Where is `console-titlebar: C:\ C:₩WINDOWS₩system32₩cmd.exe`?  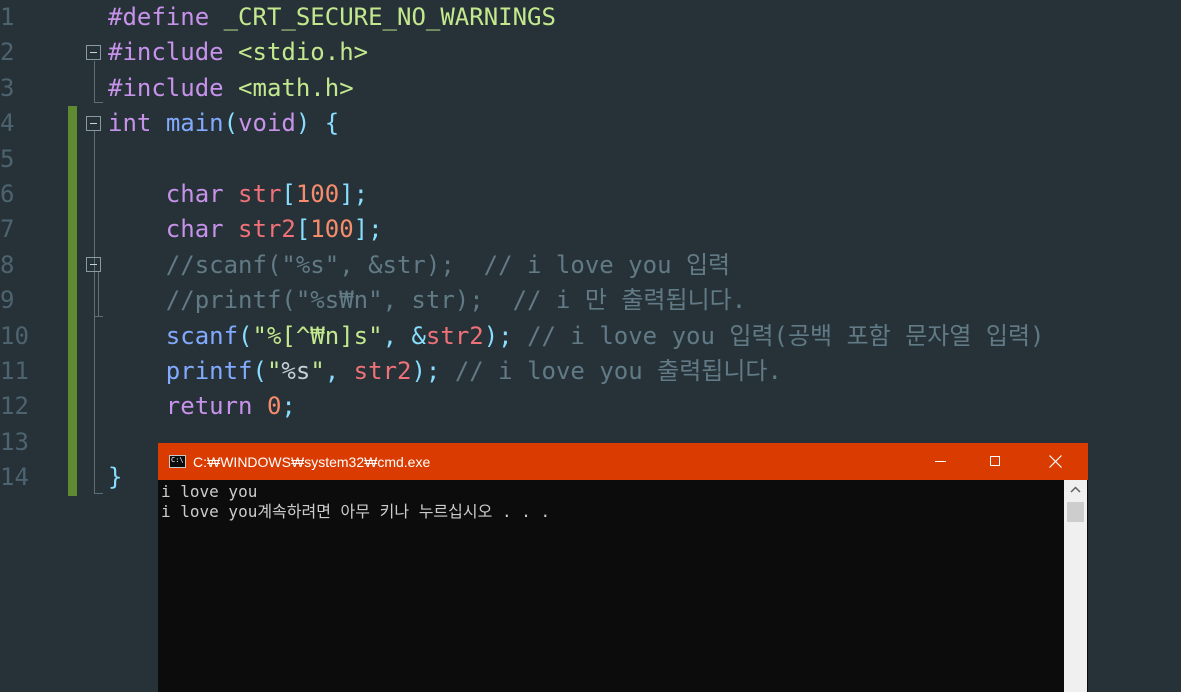 console-titlebar: C:\ C:₩WINDOWS₩system32₩cmd.exe is located at coordinates (623, 461).